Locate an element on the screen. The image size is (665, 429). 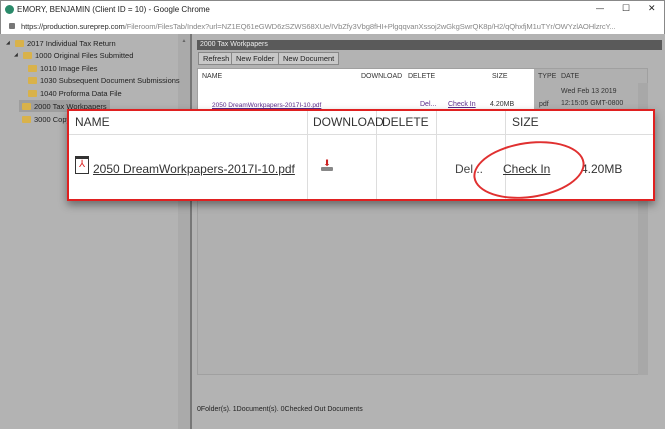
maximize-button: ☐ is located at coordinates (626, 8).